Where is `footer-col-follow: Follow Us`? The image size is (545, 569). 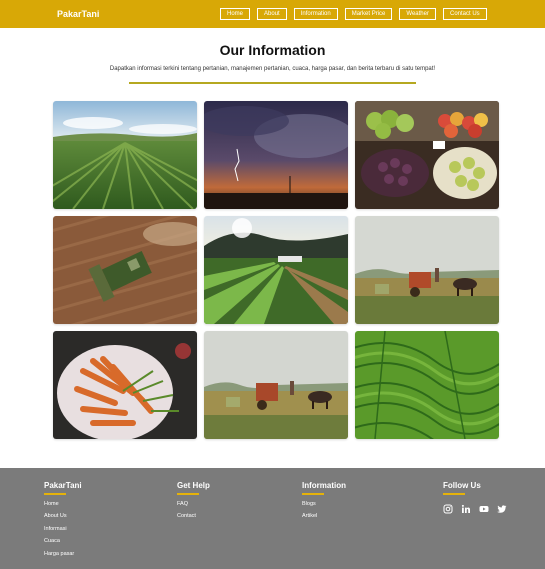 footer-col-follow: Follow Us is located at coordinates (475, 497).